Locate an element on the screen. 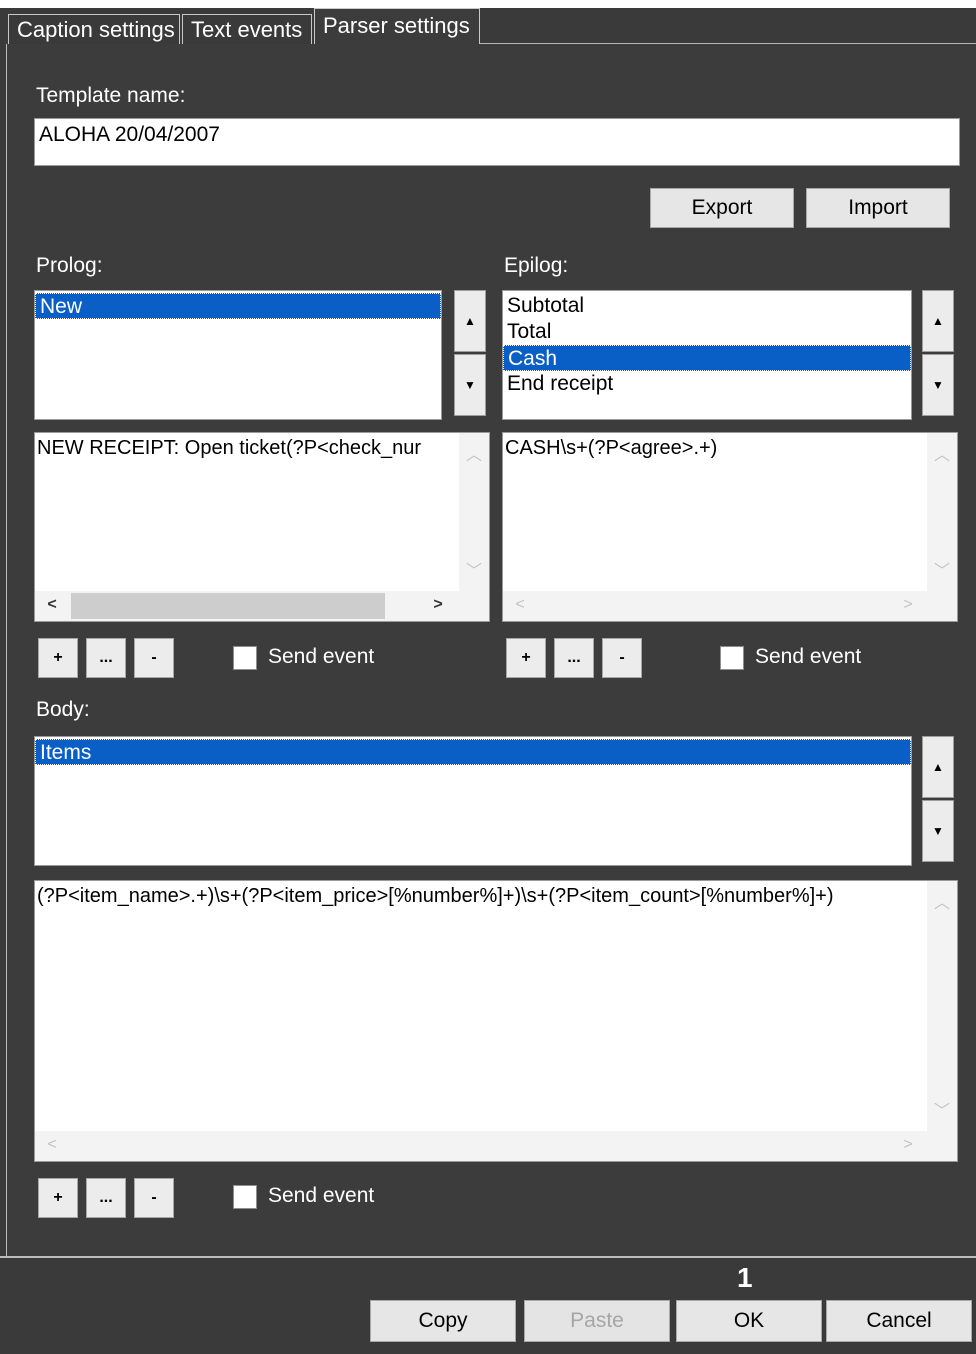 The height and width of the screenshot is (1354, 976). epilog-code-editor: CASH\s+(?P<agree>.+) ︿ ﹀ < > is located at coordinates (730, 527).